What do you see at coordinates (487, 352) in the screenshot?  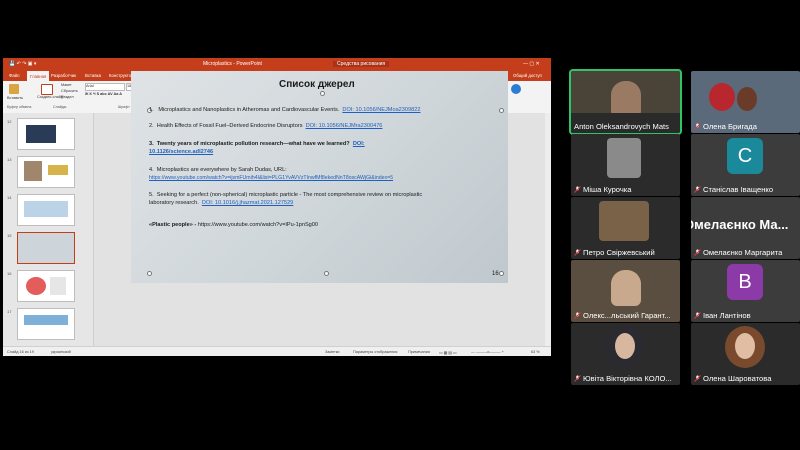 I see `zoom-slider: — ———o——— +` at bounding box center [487, 352].